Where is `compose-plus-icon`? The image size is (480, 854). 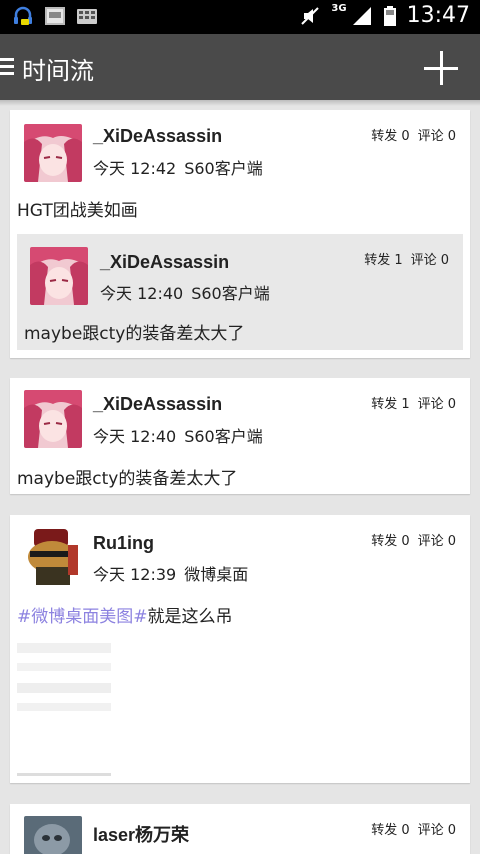 compose-plus-icon is located at coordinates (441, 68).